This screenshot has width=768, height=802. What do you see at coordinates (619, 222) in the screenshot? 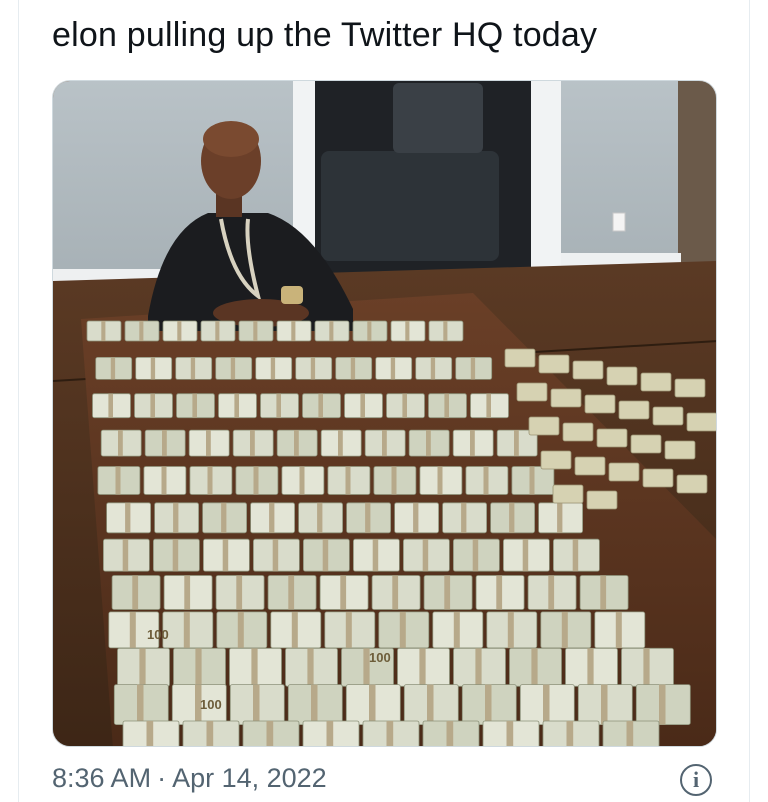
I see `outlet` at bounding box center [619, 222].